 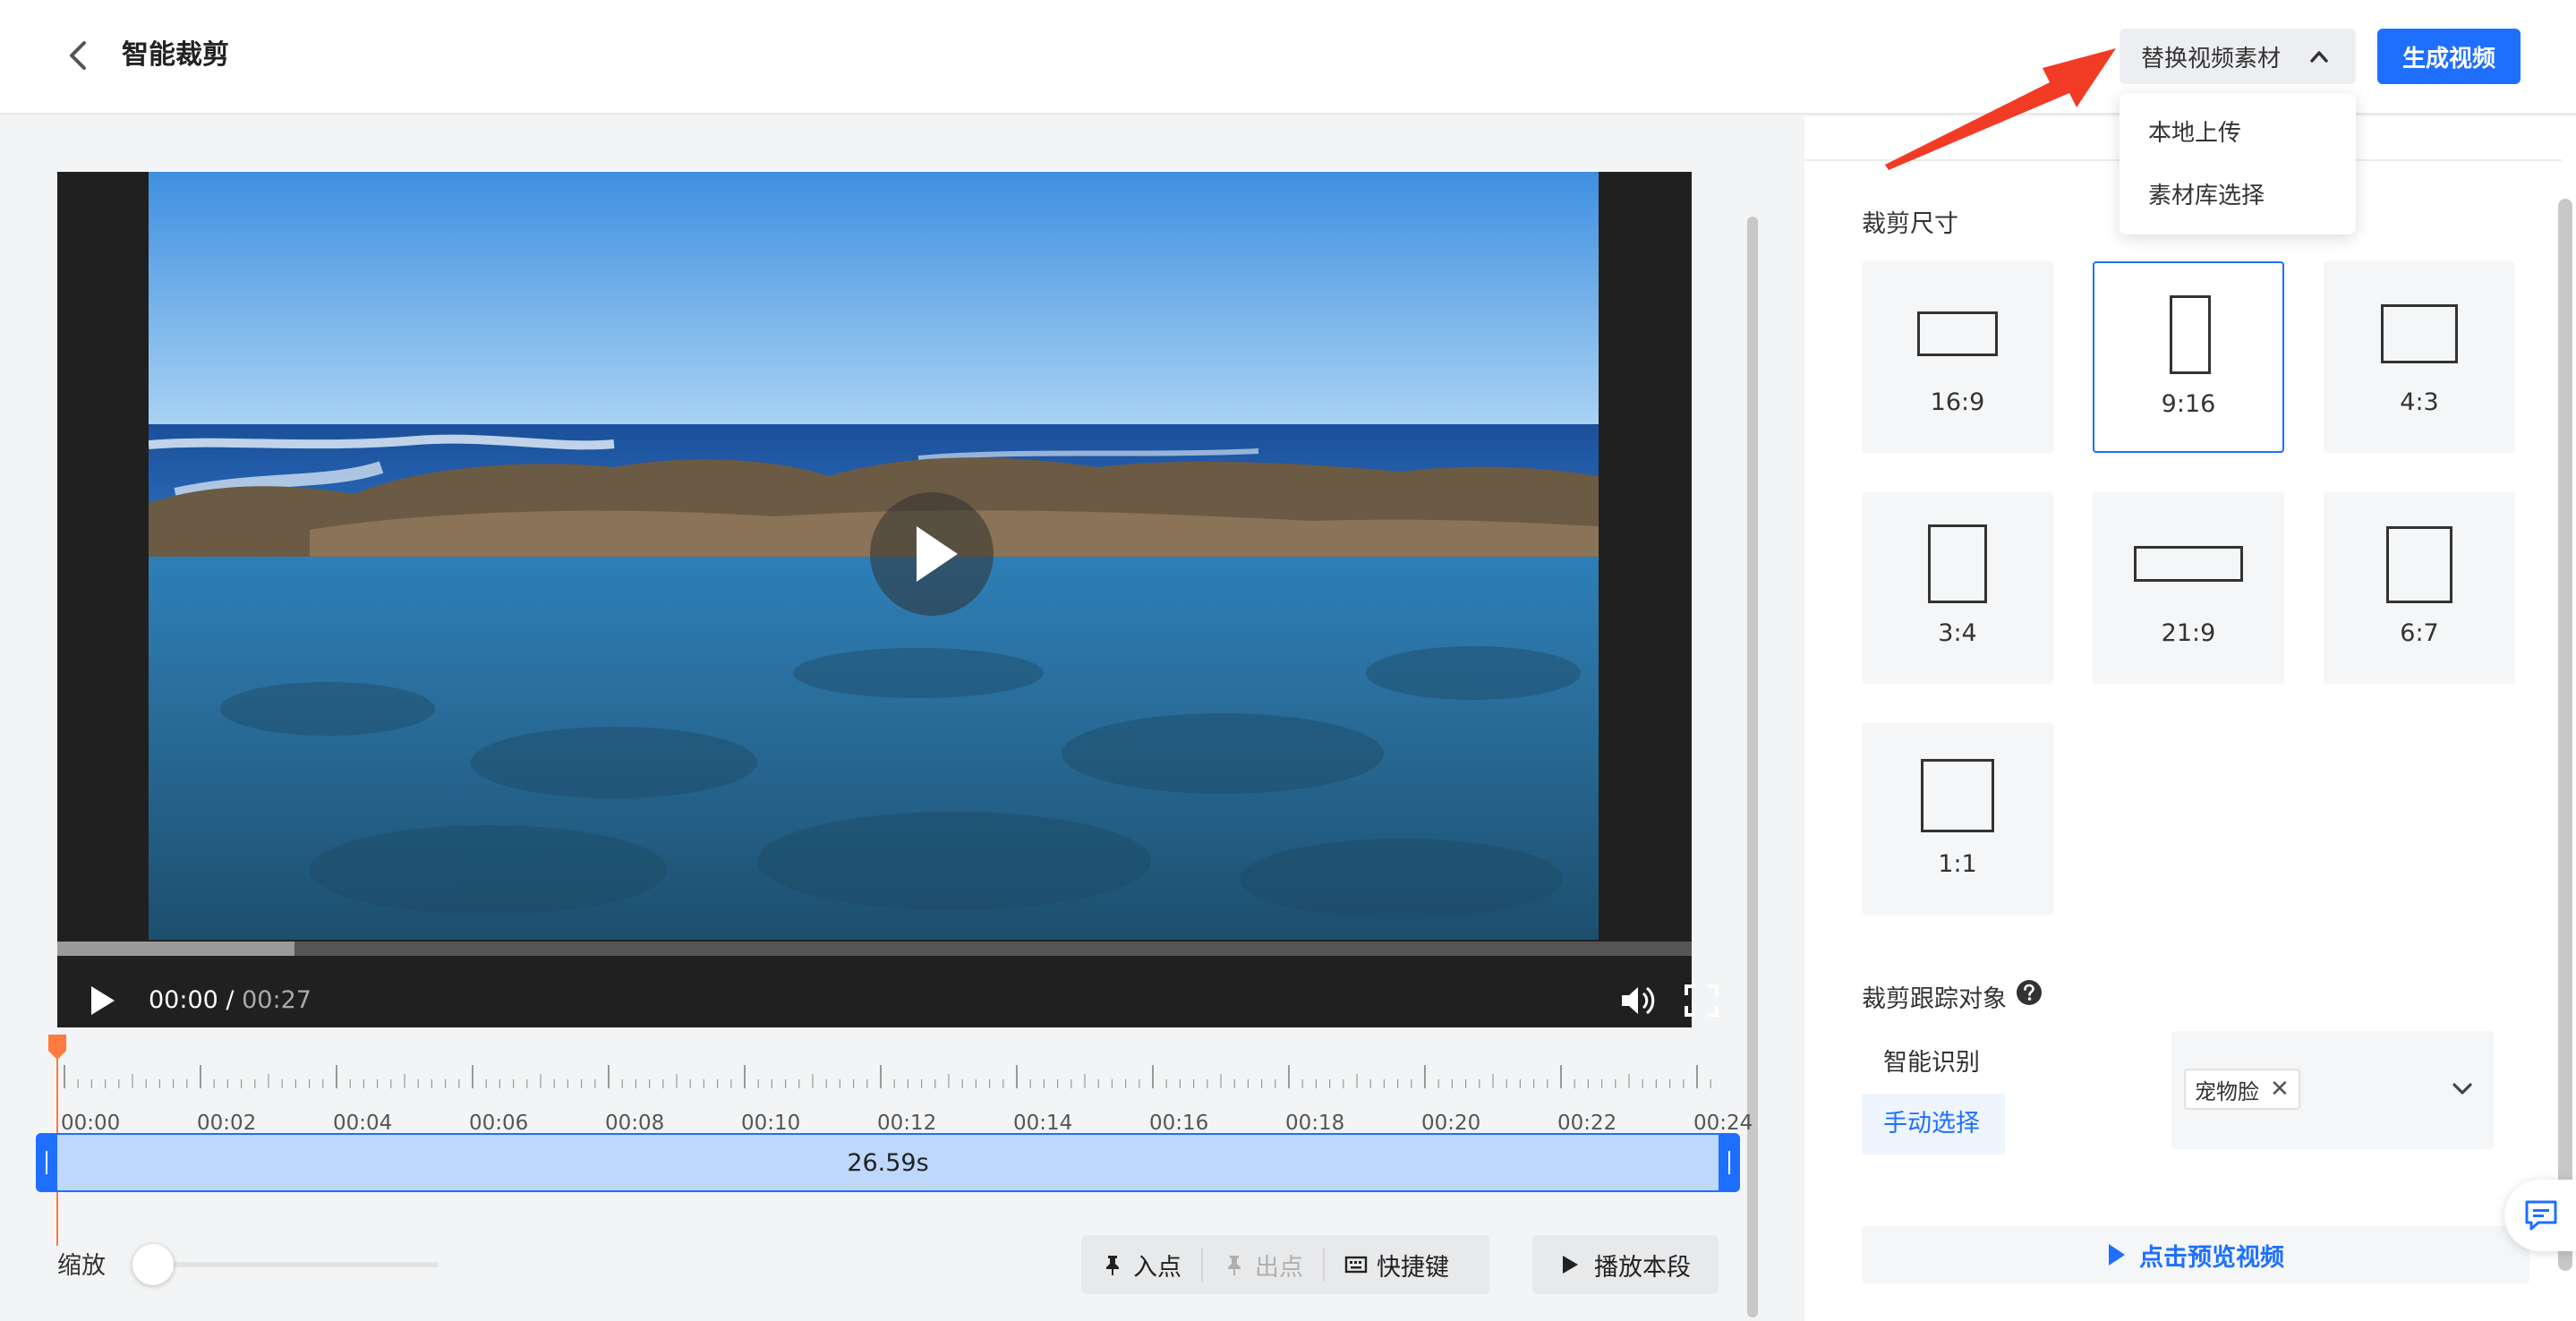 I want to click on ratio-1-1-icon, so click(x=1957, y=795).